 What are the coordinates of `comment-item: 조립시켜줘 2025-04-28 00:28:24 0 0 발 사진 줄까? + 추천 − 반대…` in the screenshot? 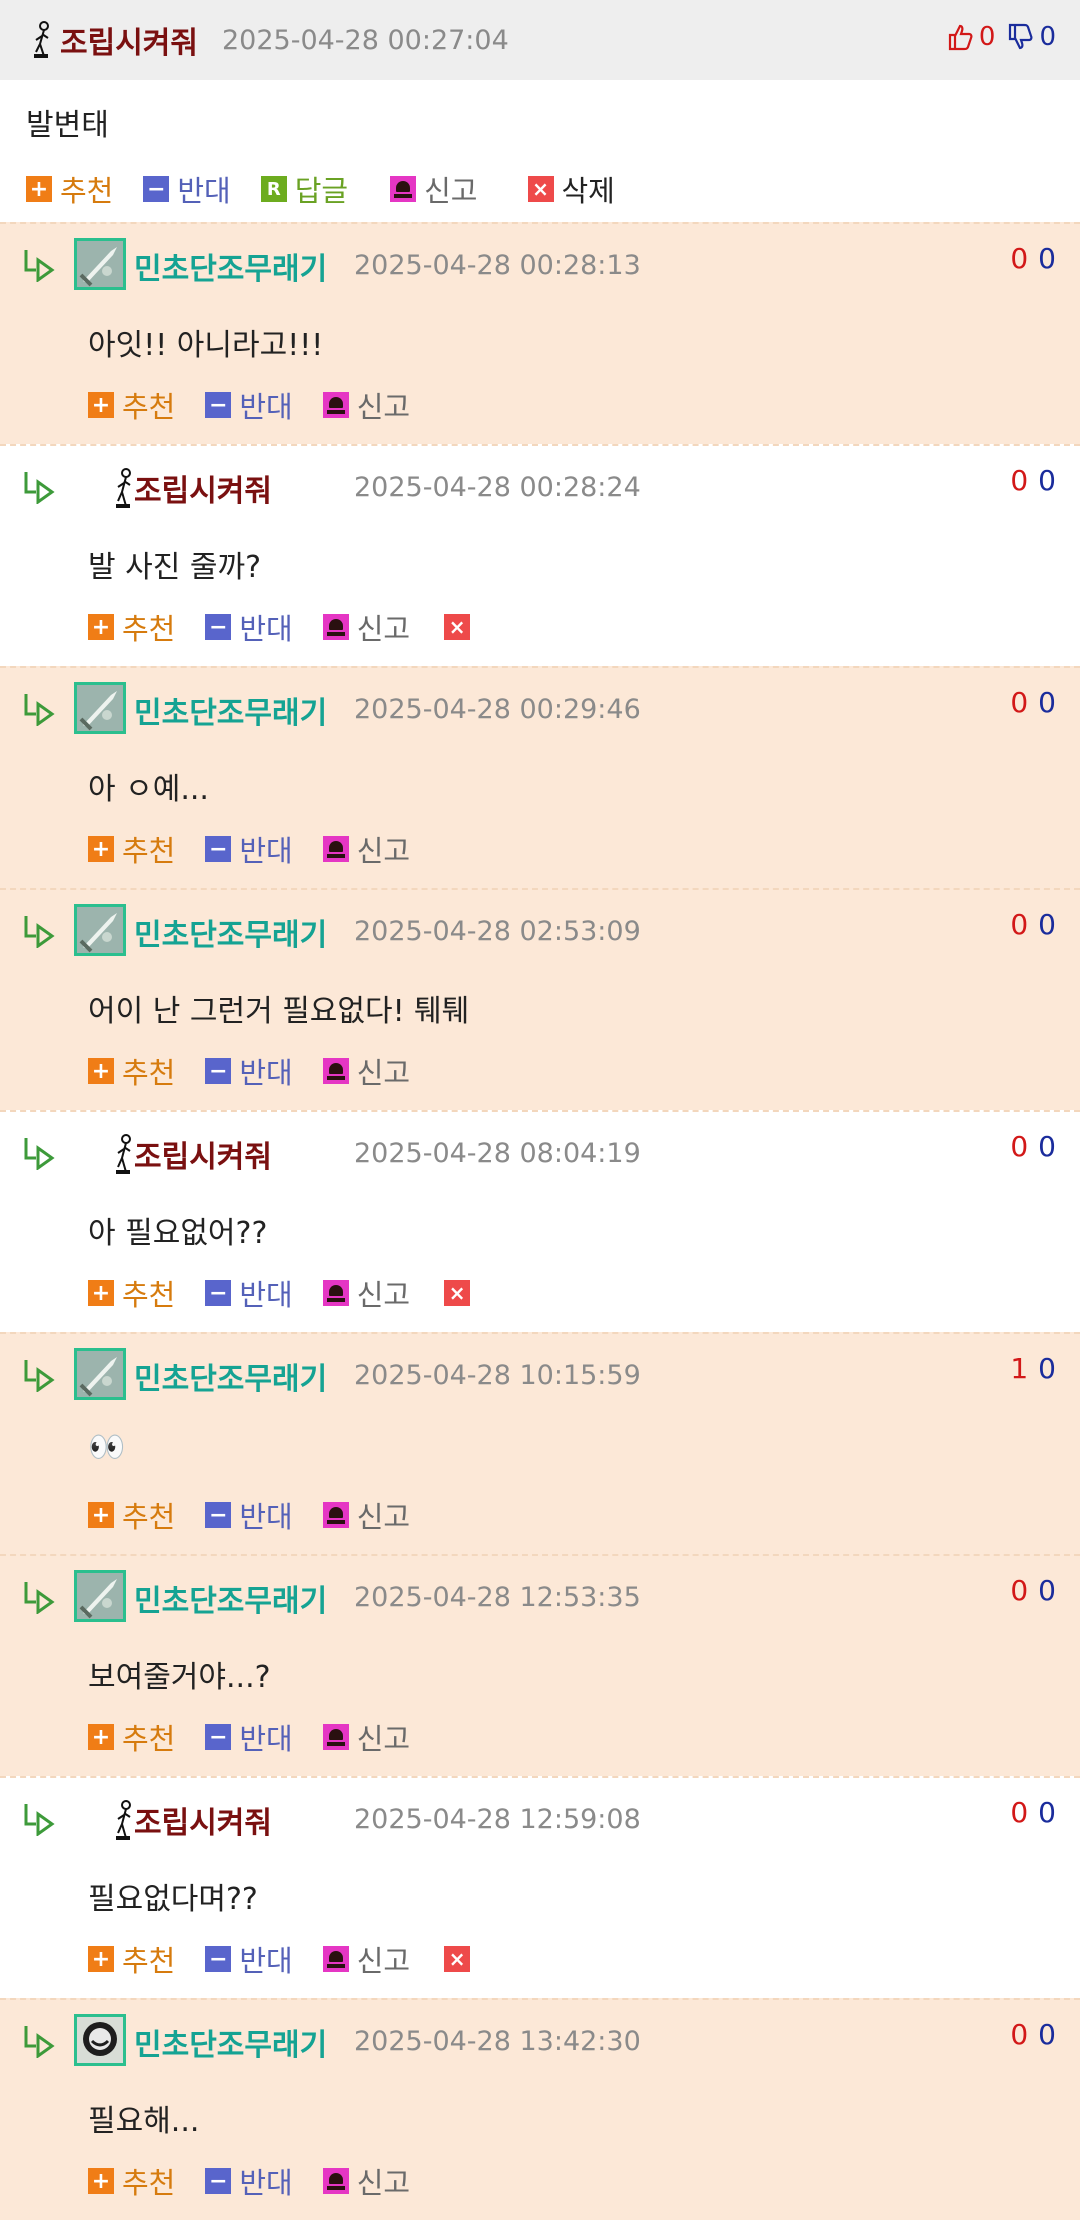 It's located at (540, 555).